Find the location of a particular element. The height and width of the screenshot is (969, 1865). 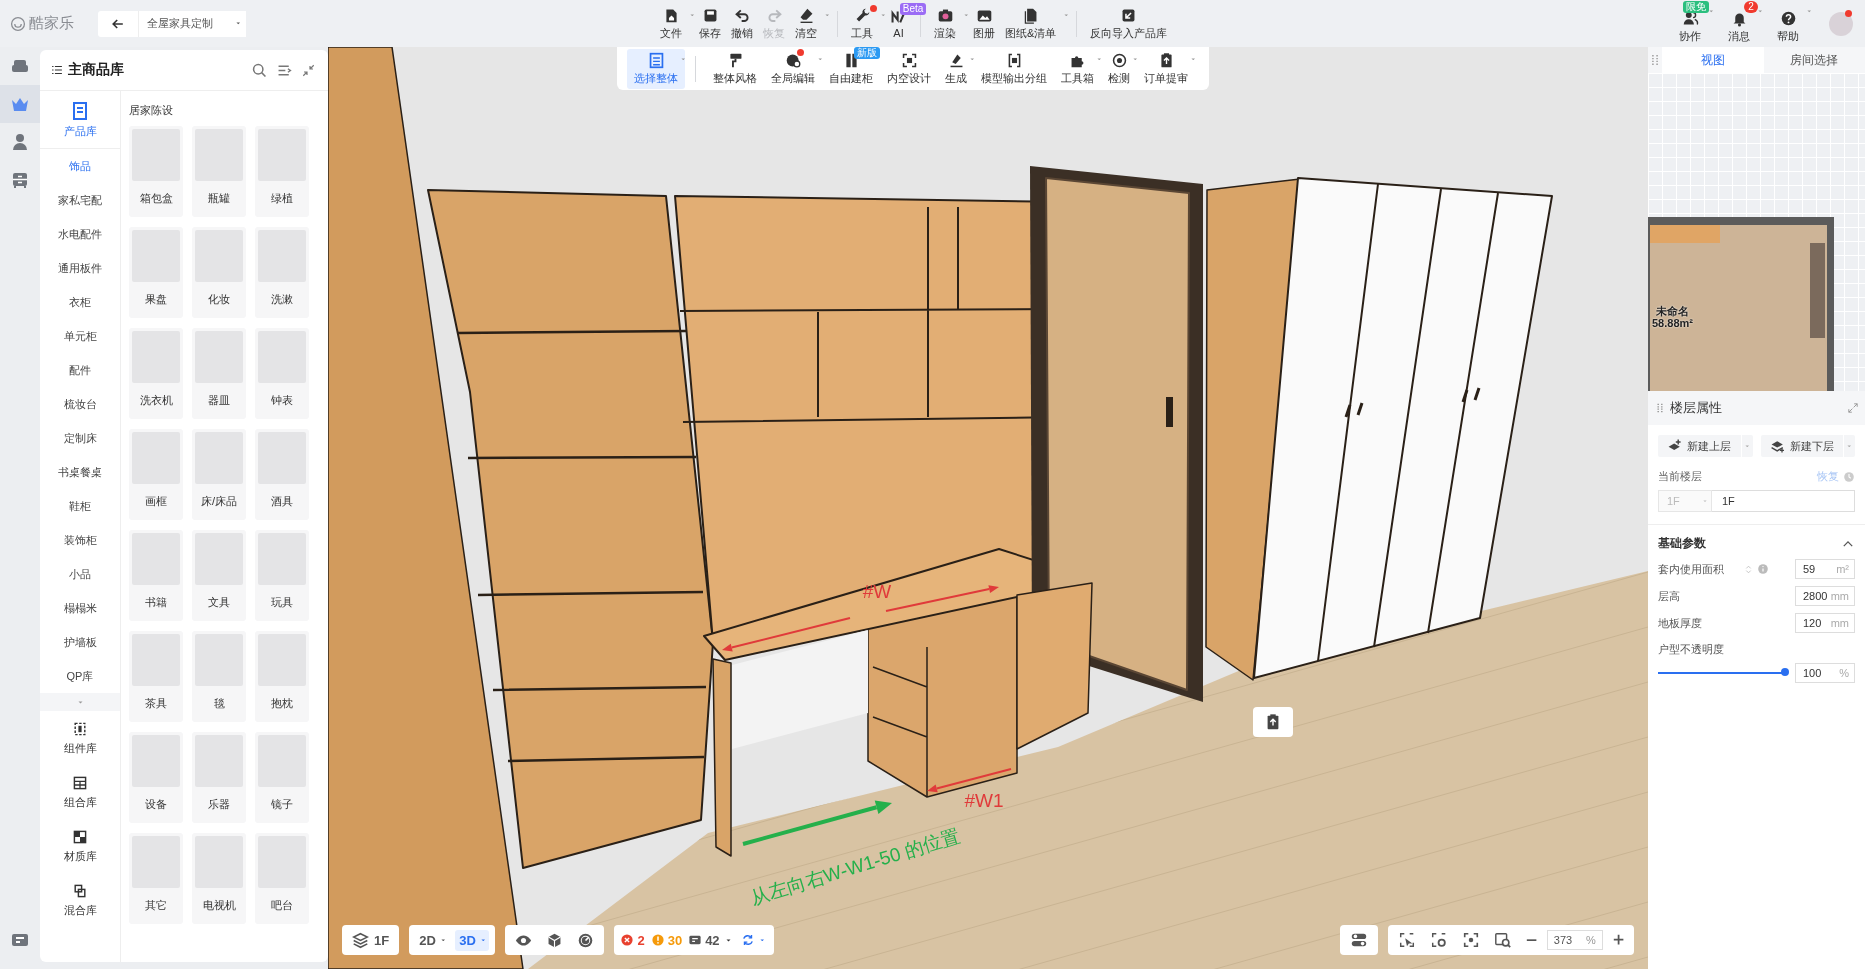

product-card: 乐器 is located at coordinates (219, 777).